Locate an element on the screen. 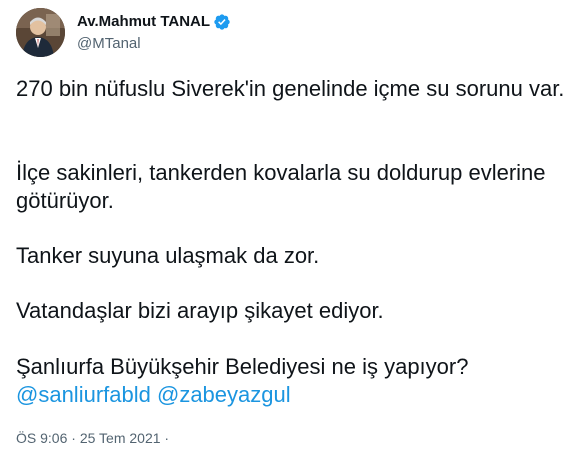  name-row: Av.Mahmut TANAL is located at coordinates (154, 22).